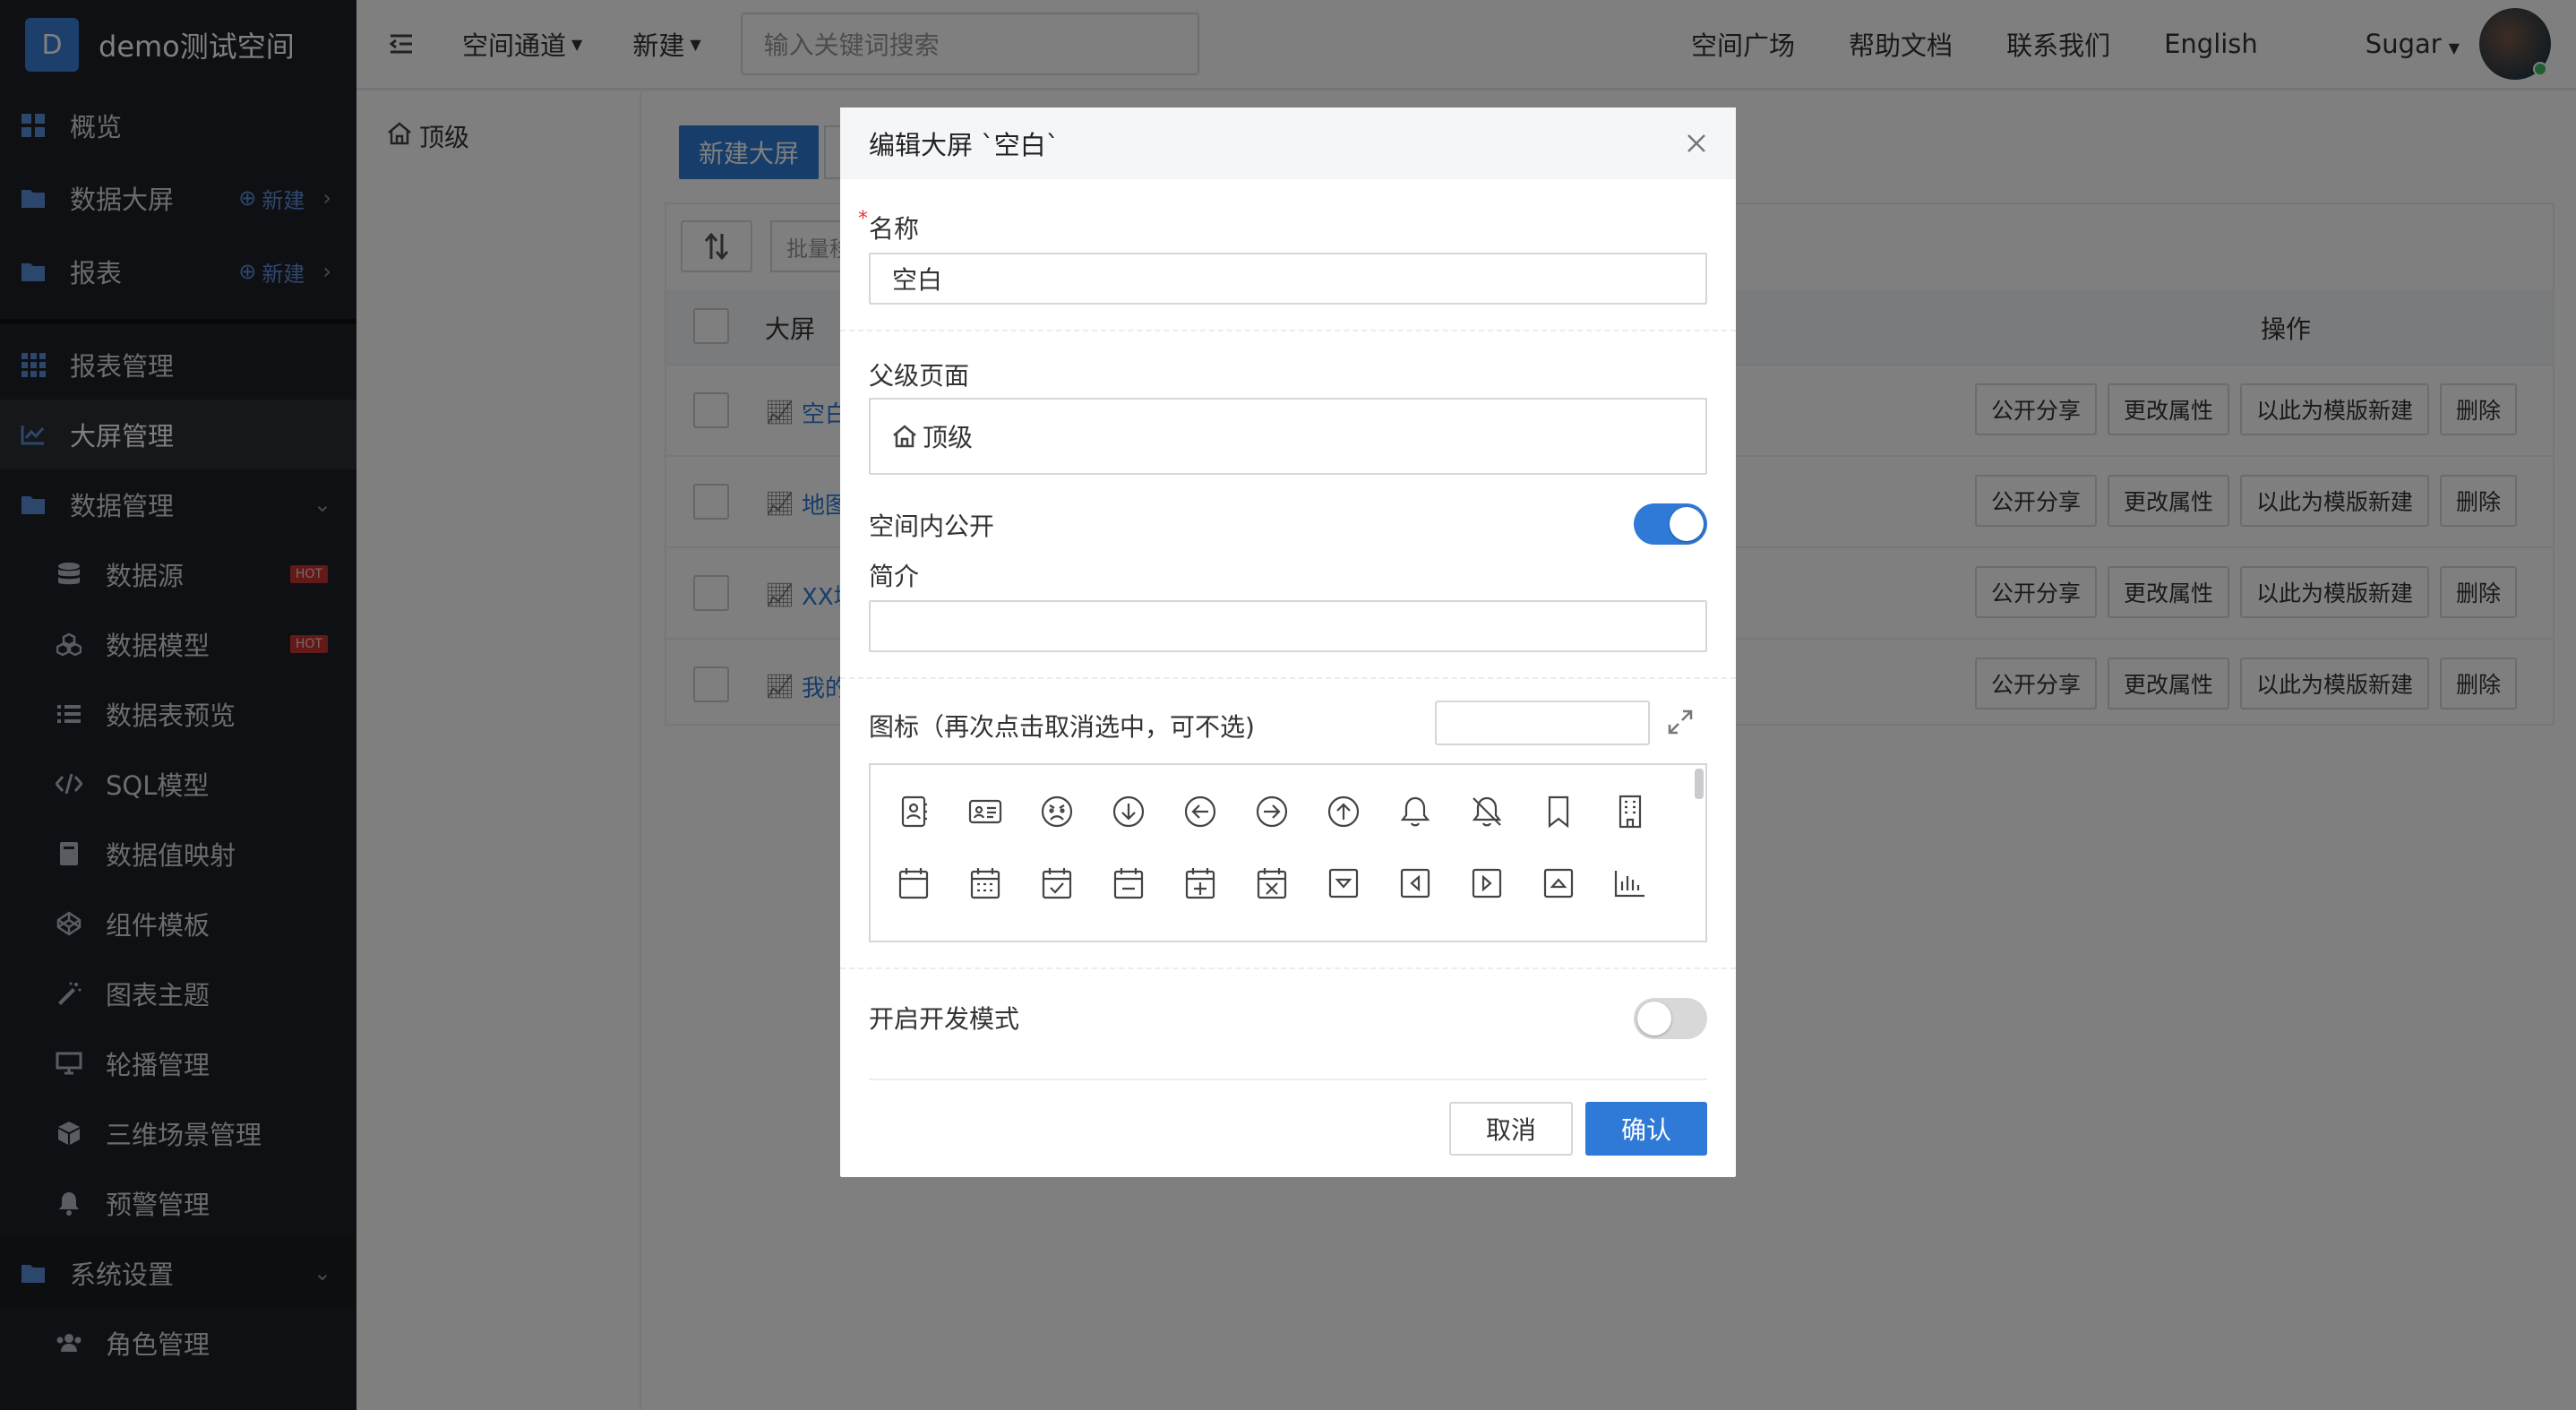 The image size is (2576, 1410). What do you see at coordinates (913, 811) in the screenshot?
I see `contact-book-icon` at bounding box center [913, 811].